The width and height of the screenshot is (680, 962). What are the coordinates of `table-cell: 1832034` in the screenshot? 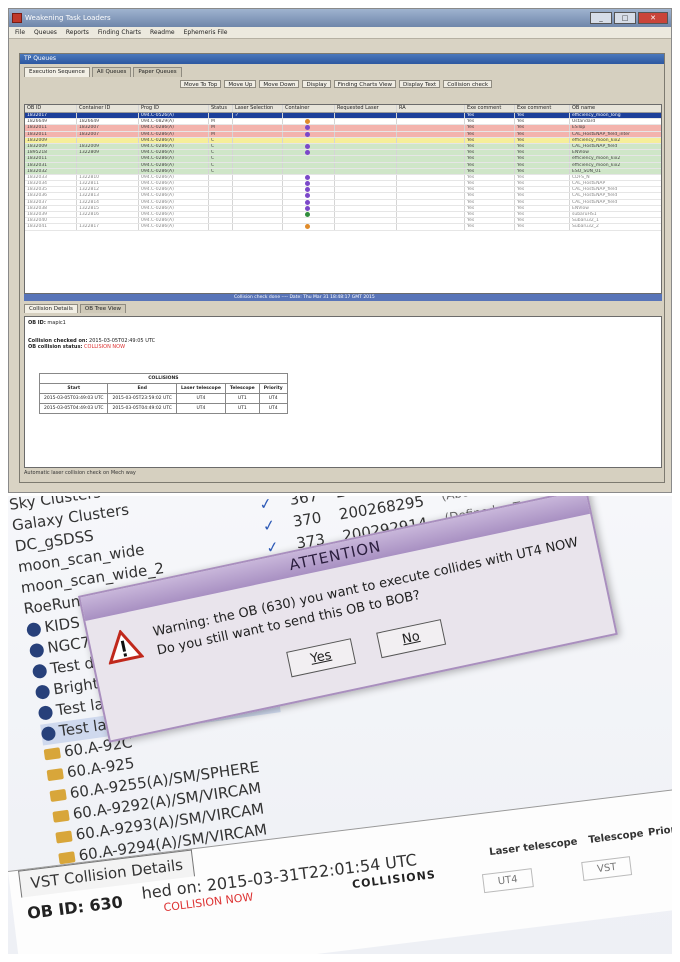 It's located at (51, 184).